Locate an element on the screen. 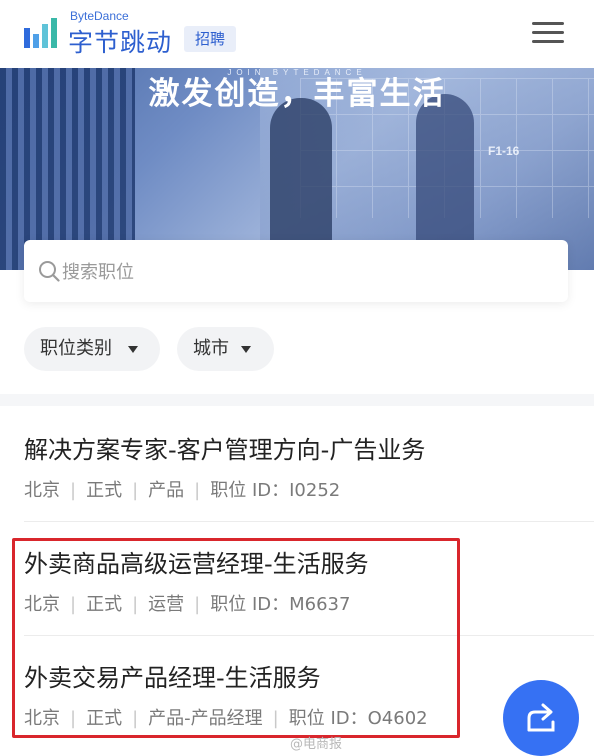 This screenshot has width=594, height=756. top-header: ByteDance 字节跳动 招聘 is located at coordinates (297, 34).